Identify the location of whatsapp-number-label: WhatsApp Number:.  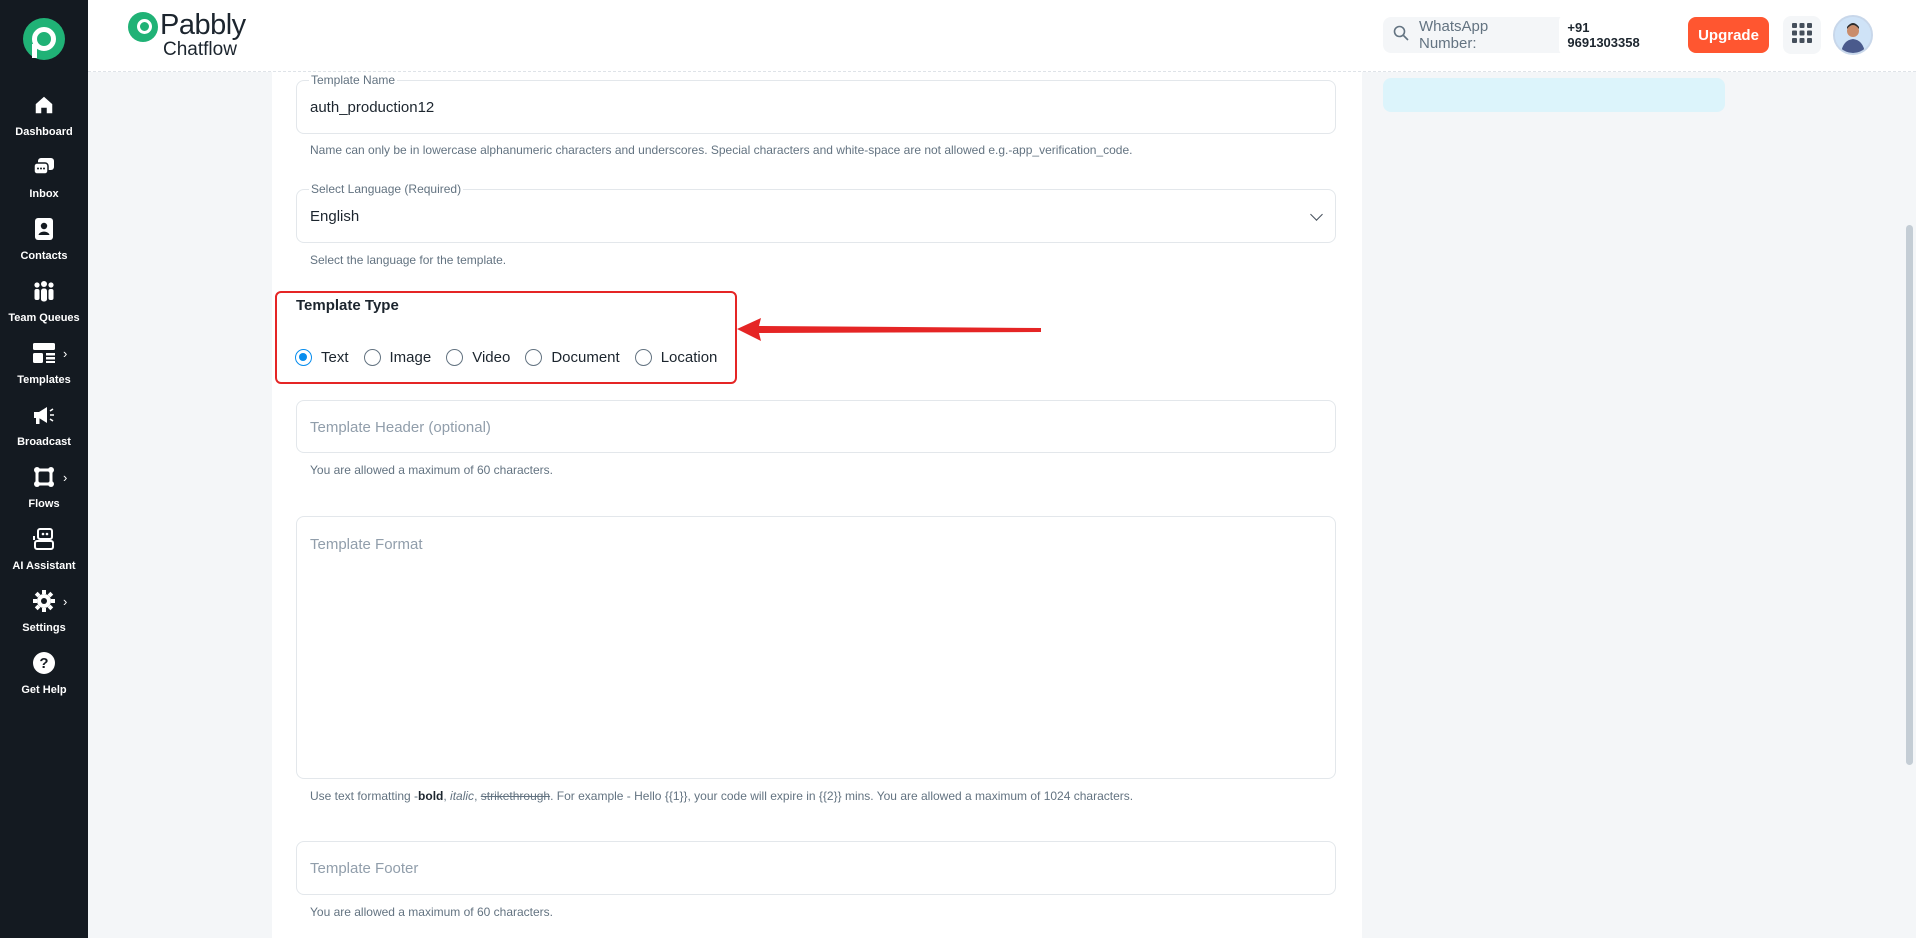
(1454, 35).